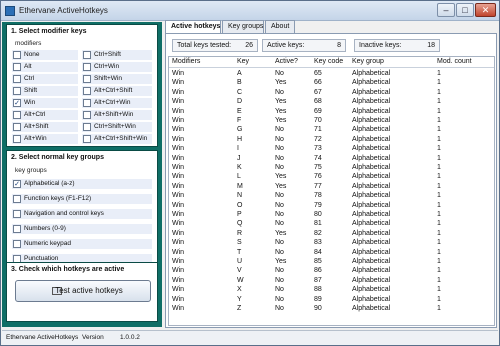  Describe the element at coordinates (331, 205) in the screenshot. I see `table-row: Win O No 79 Alphabetical 1` at that location.